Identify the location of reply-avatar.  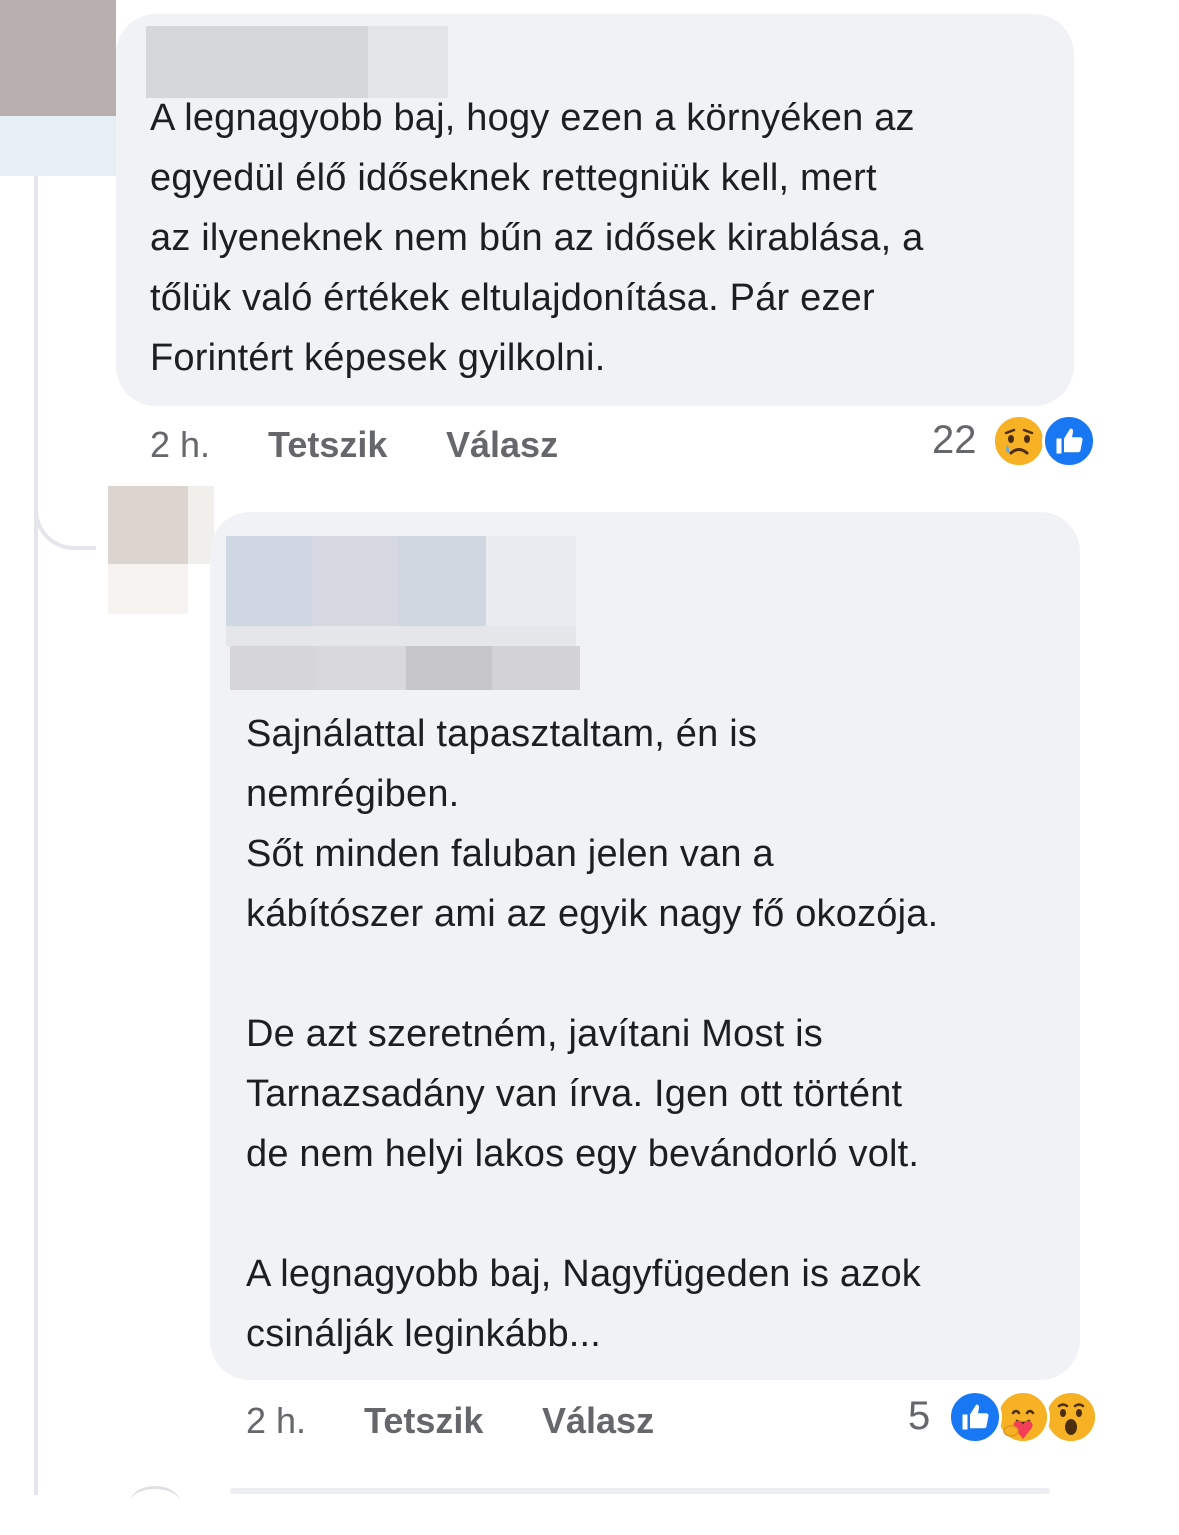
(148, 525).